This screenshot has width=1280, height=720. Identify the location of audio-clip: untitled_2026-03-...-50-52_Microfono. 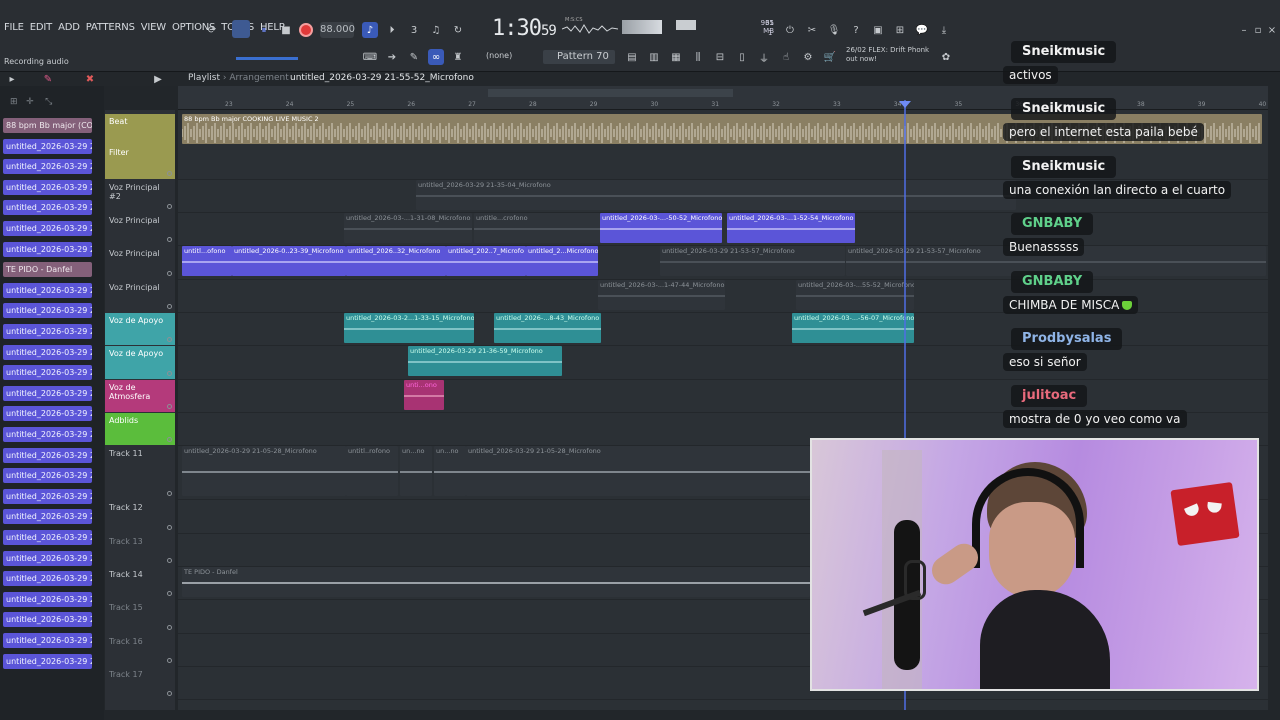
(661, 228).